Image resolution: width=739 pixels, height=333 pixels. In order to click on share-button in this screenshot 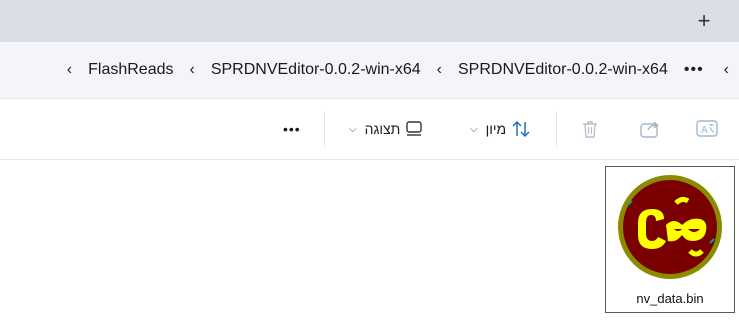, I will do `click(651, 129)`.